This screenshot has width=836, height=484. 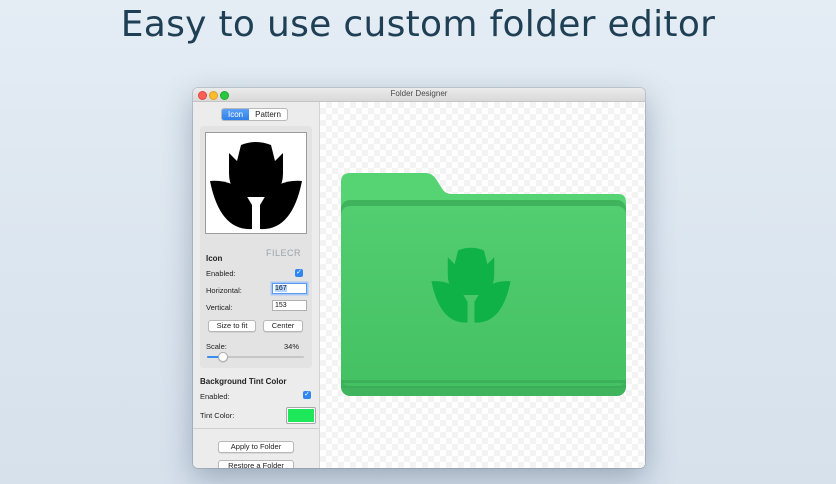 What do you see at coordinates (216, 346) in the screenshot?
I see `scale-label: Scale:` at bounding box center [216, 346].